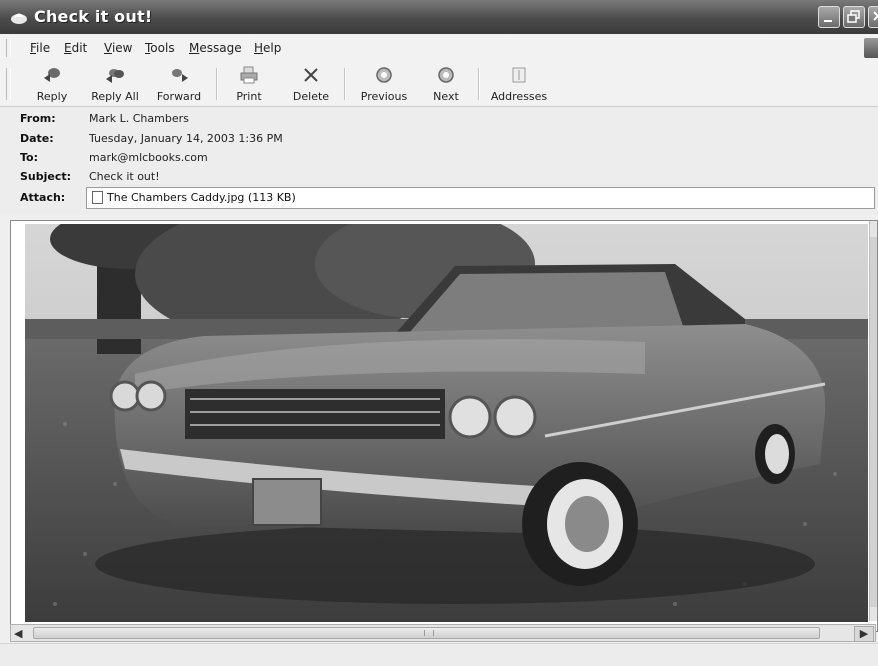  I want to click on scroll-right-arrow-icon: ▶, so click(864, 634).